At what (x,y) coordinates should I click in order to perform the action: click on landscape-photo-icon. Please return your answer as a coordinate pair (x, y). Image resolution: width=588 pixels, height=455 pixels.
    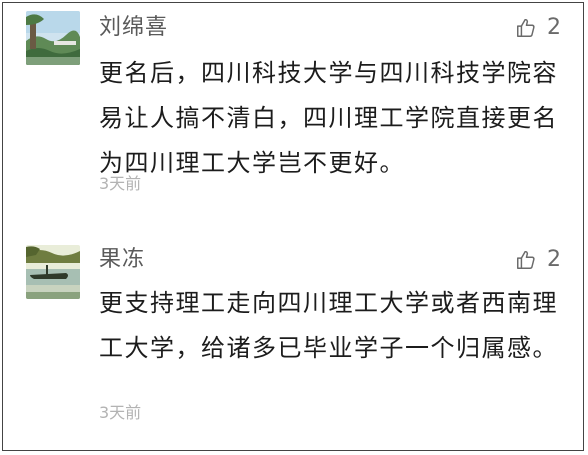
    Looking at the image, I should click on (53, 38).